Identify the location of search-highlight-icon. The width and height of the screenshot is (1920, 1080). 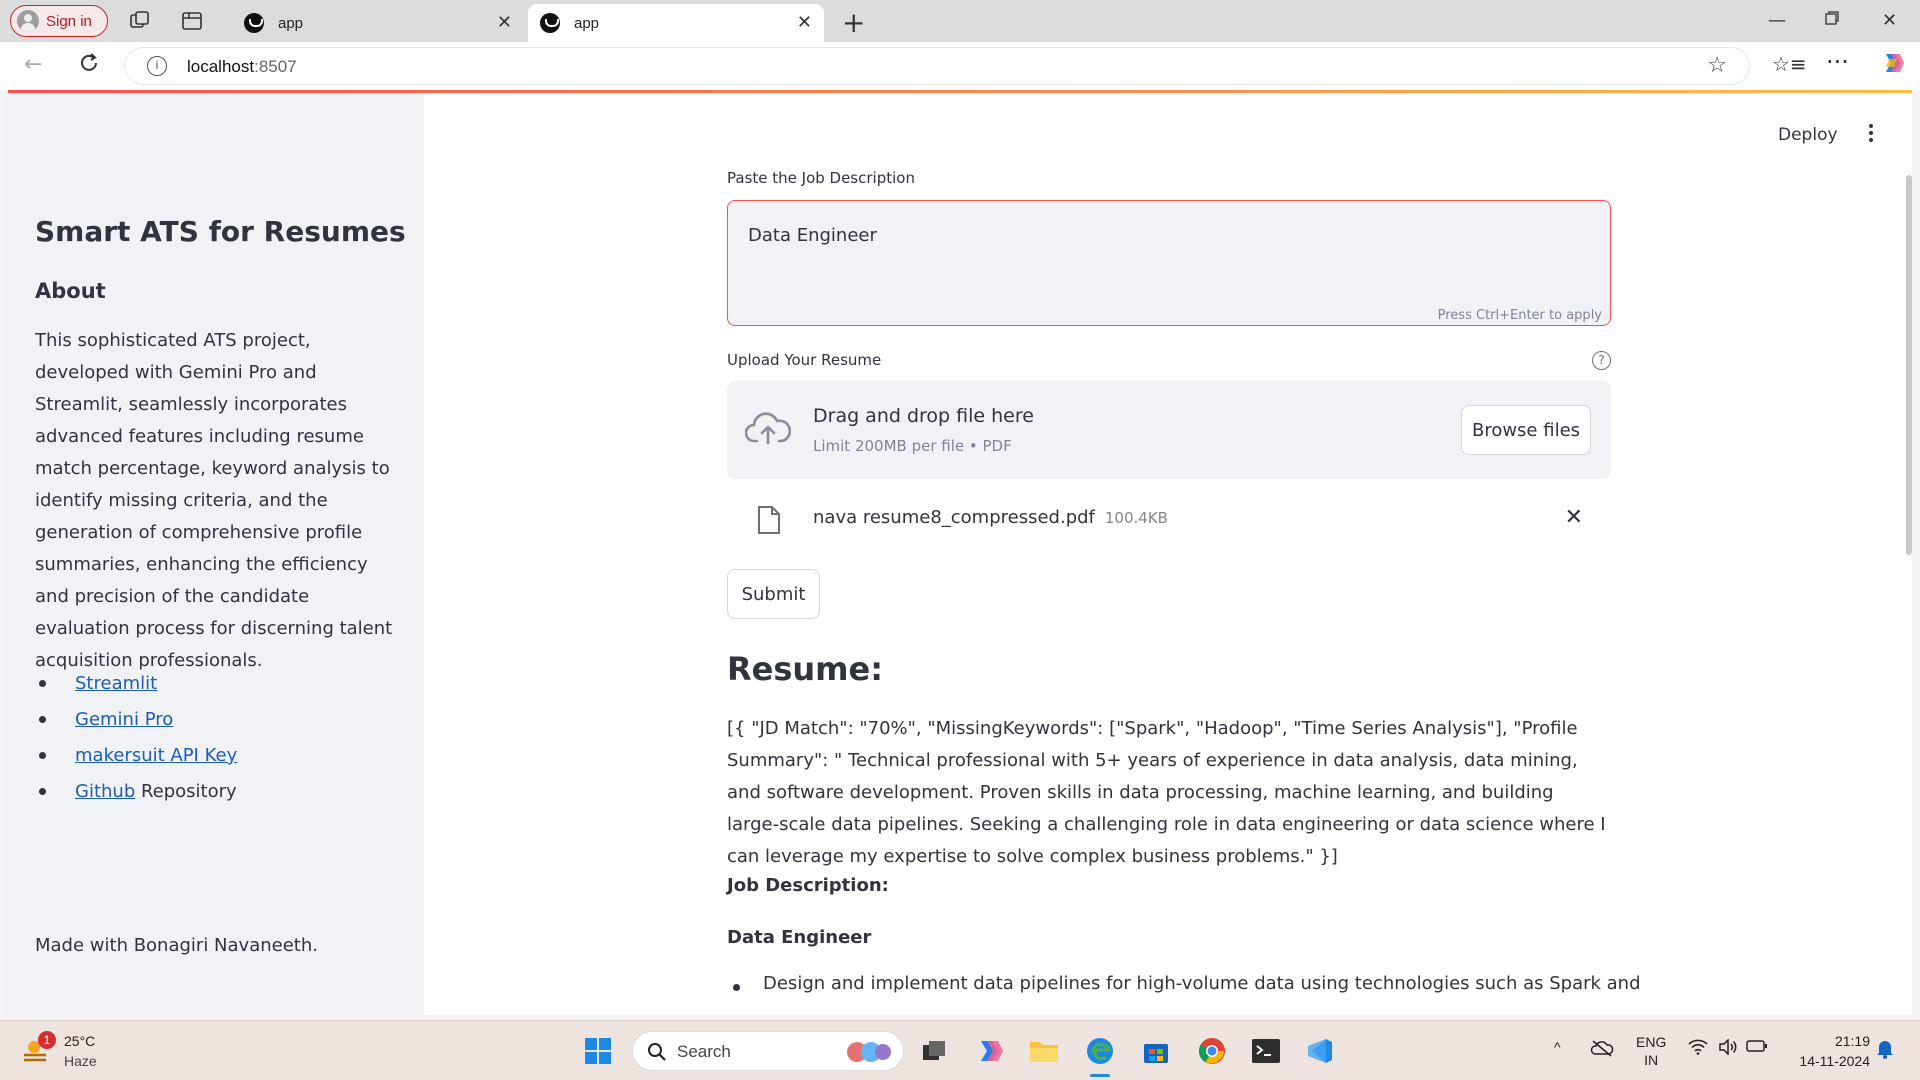
(869, 1052).